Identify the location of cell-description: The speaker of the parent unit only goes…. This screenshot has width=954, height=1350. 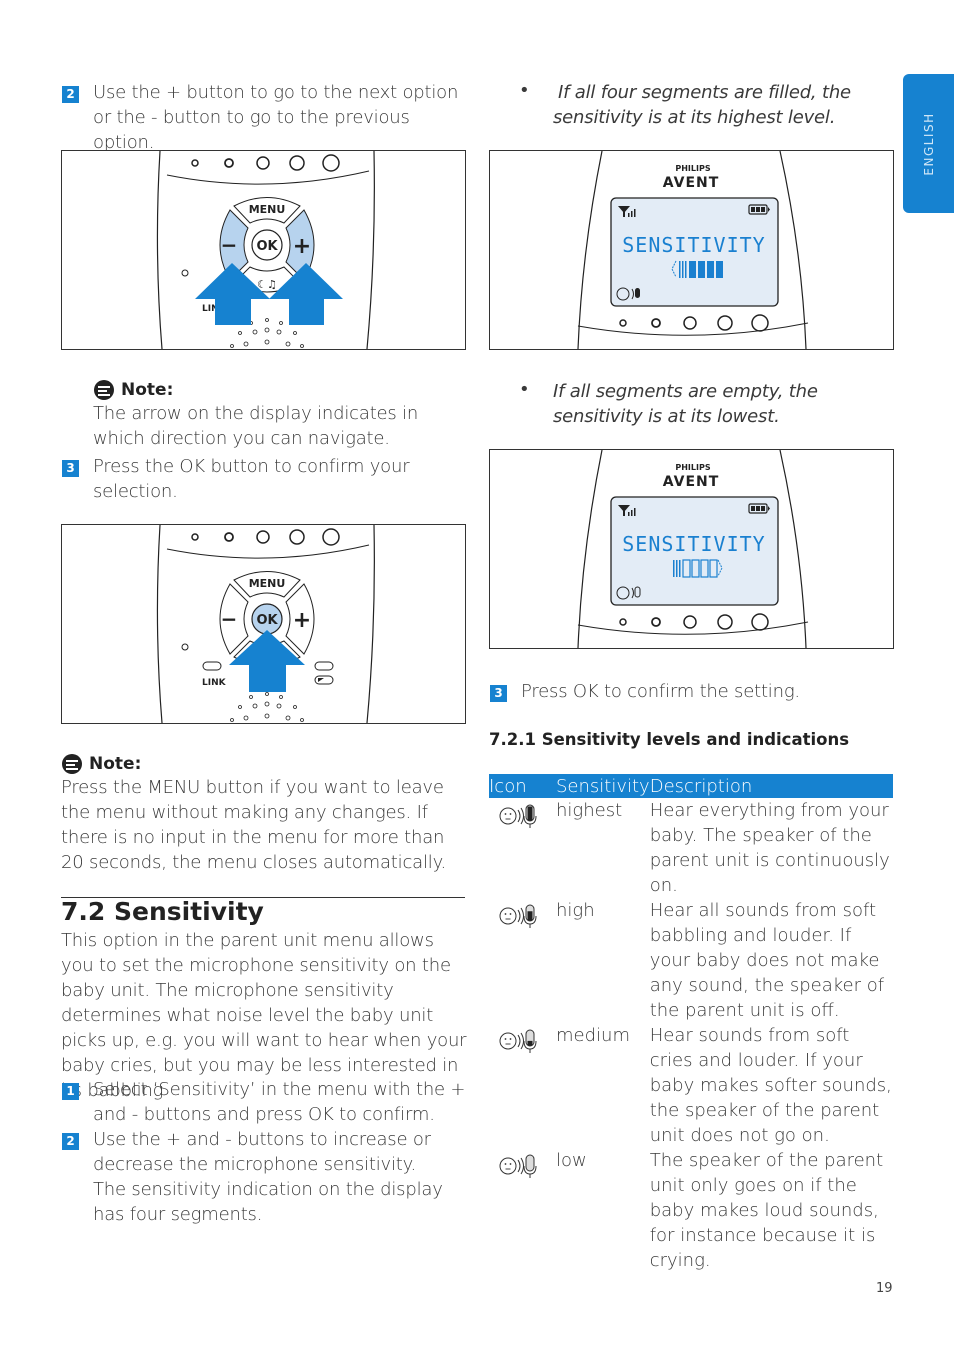
(766, 1210).